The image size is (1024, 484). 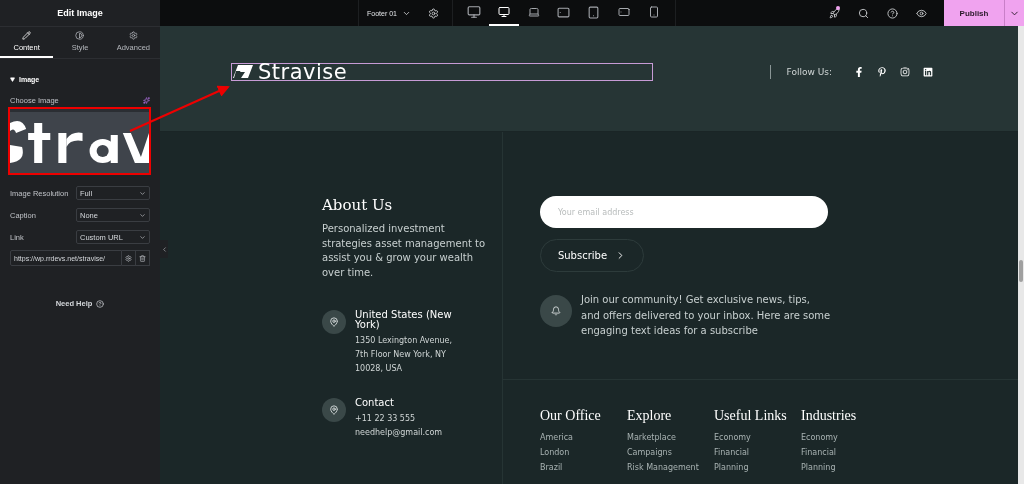 I want to click on community-text: Join our community! Get exclusive news, tips, and offers delivered to your inbox. Here are some engaging text ideas for a subscribe, so click(x=706, y=315).